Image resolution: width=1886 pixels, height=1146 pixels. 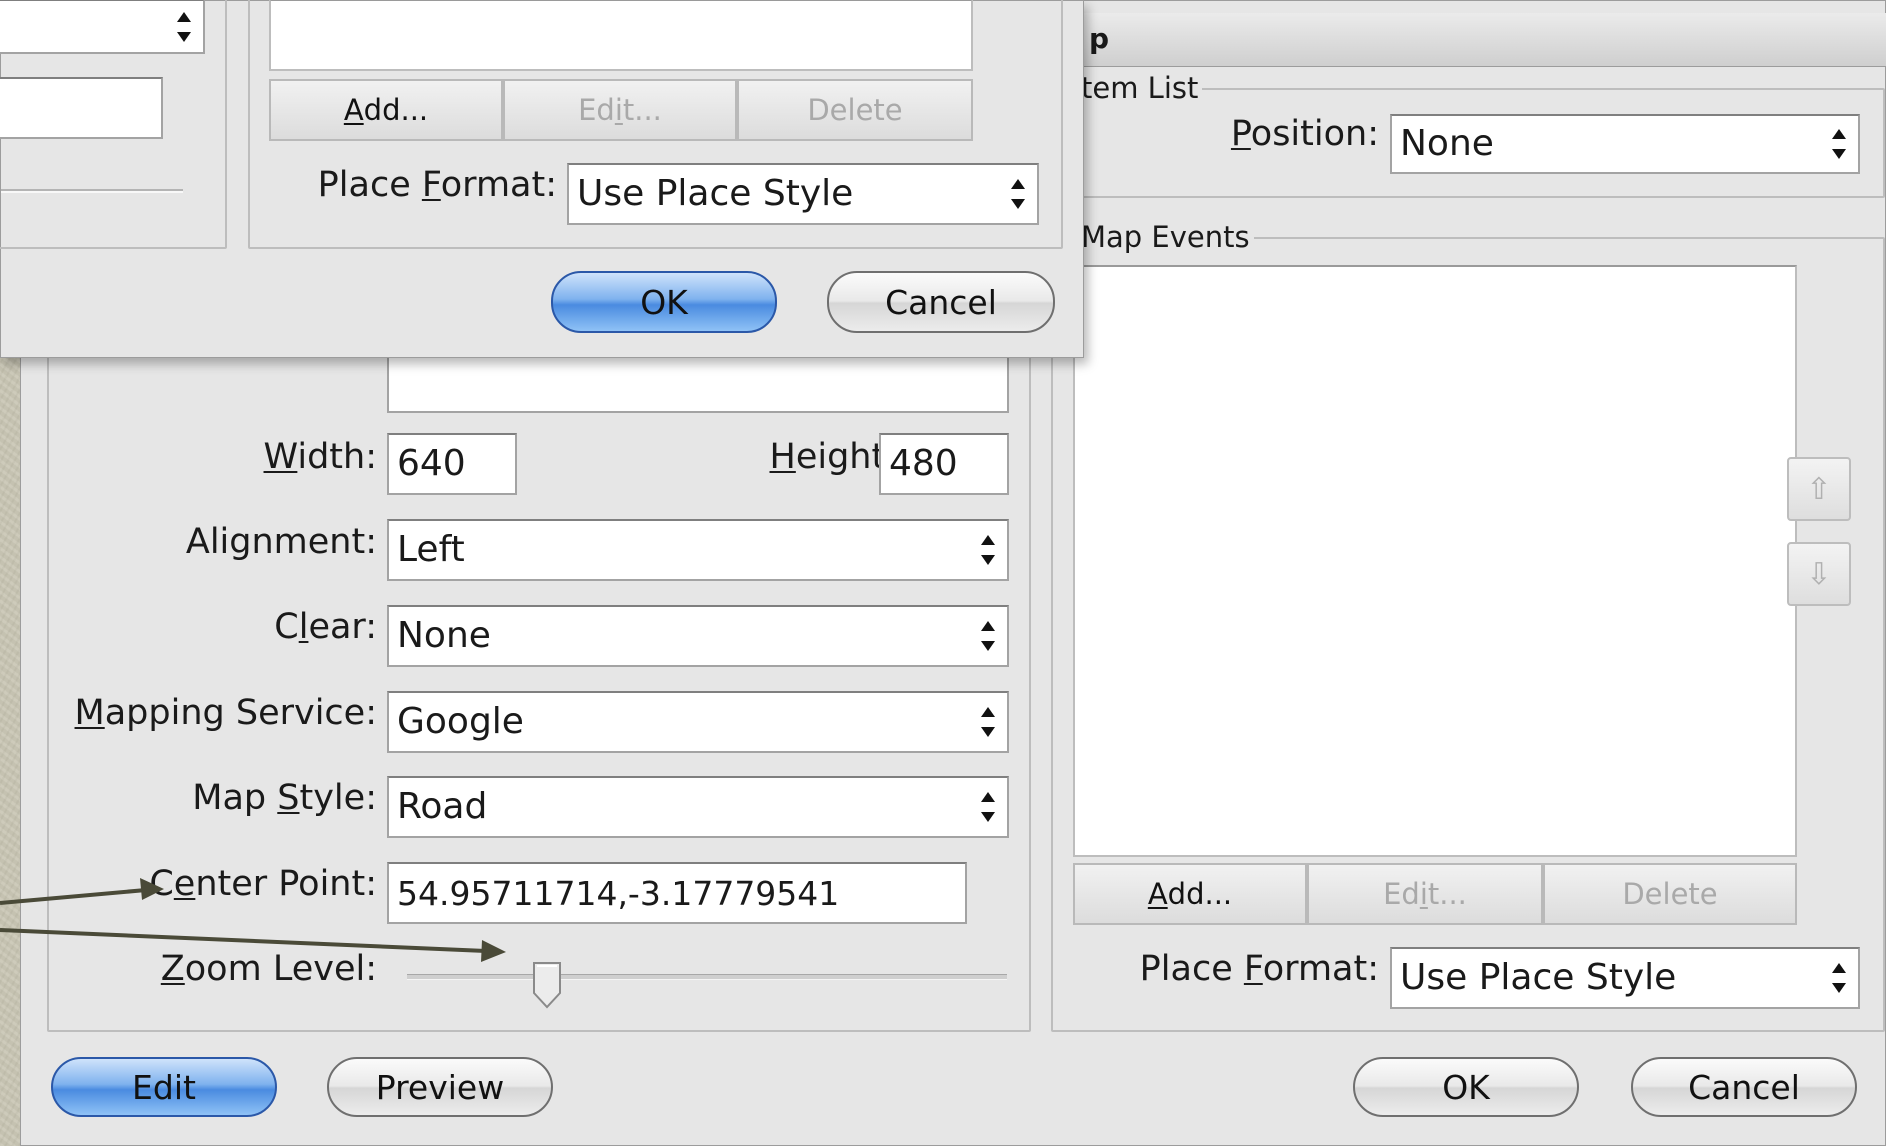 What do you see at coordinates (698, 636) in the screenshot?
I see `clear-select: None` at bounding box center [698, 636].